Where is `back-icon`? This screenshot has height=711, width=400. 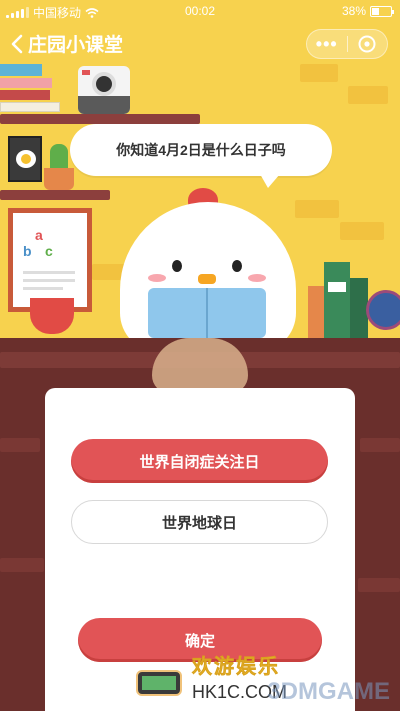
back-icon is located at coordinates (17, 43).